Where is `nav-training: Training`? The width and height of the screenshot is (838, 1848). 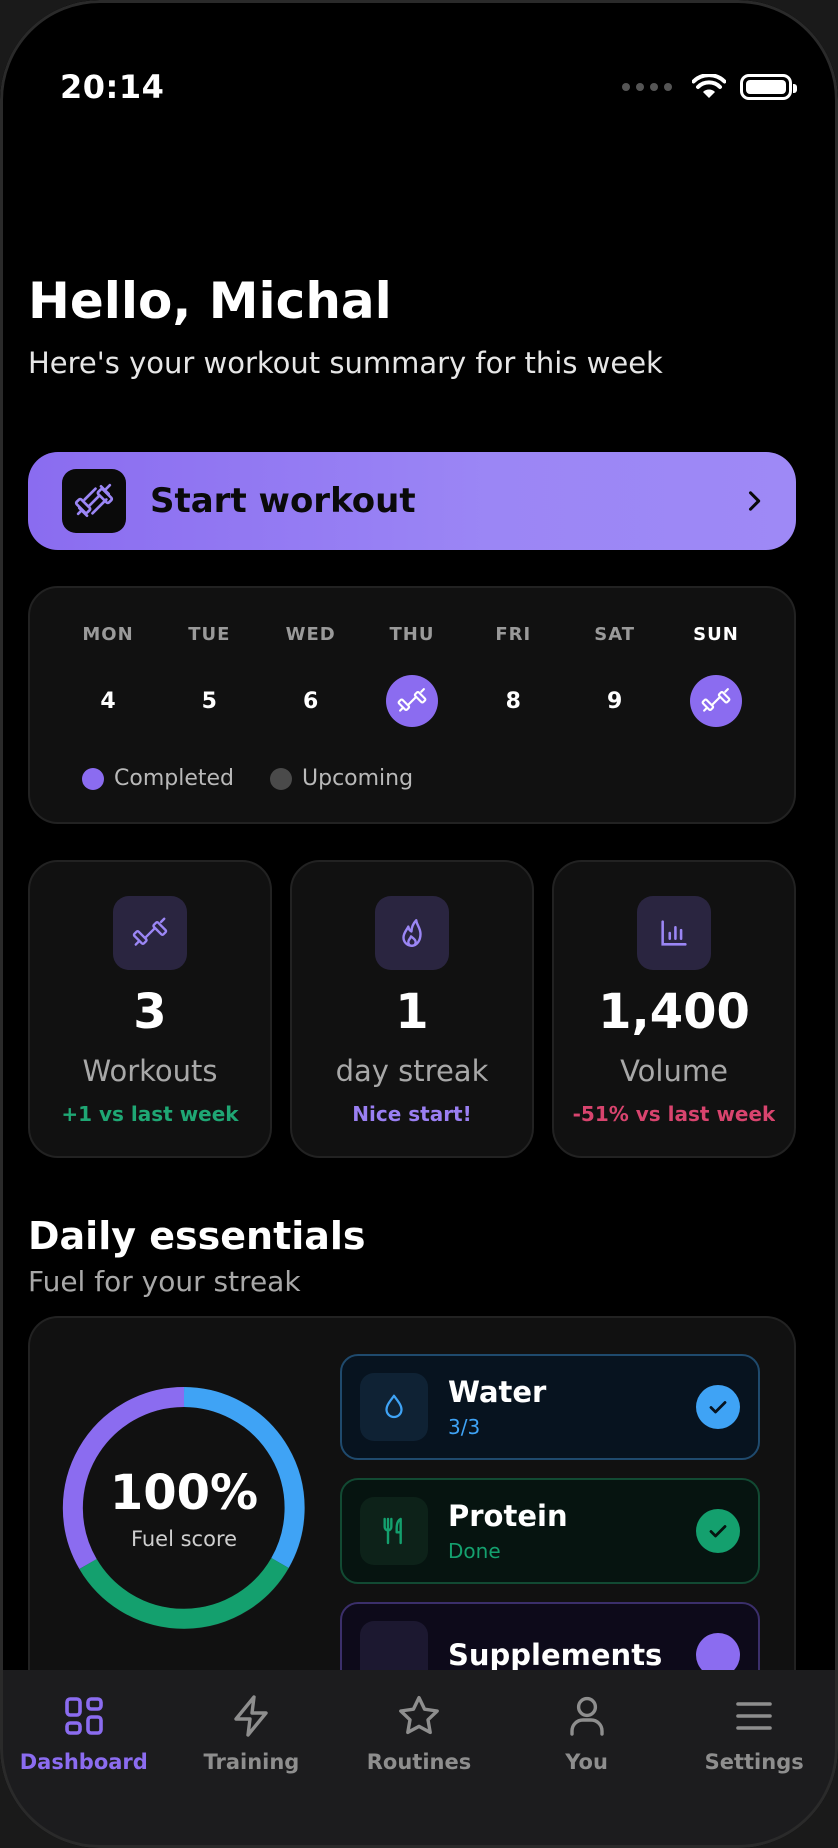
nav-training: Training is located at coordinates (252, 1759).